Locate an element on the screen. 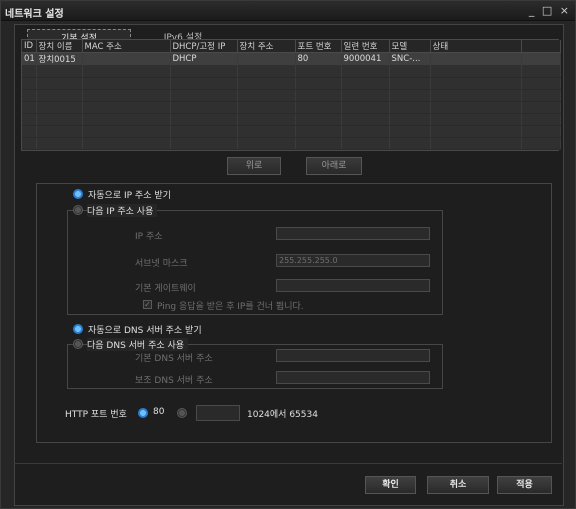  http-port-label: HTTP 포트 번호 is located at coordinates (96, 415).